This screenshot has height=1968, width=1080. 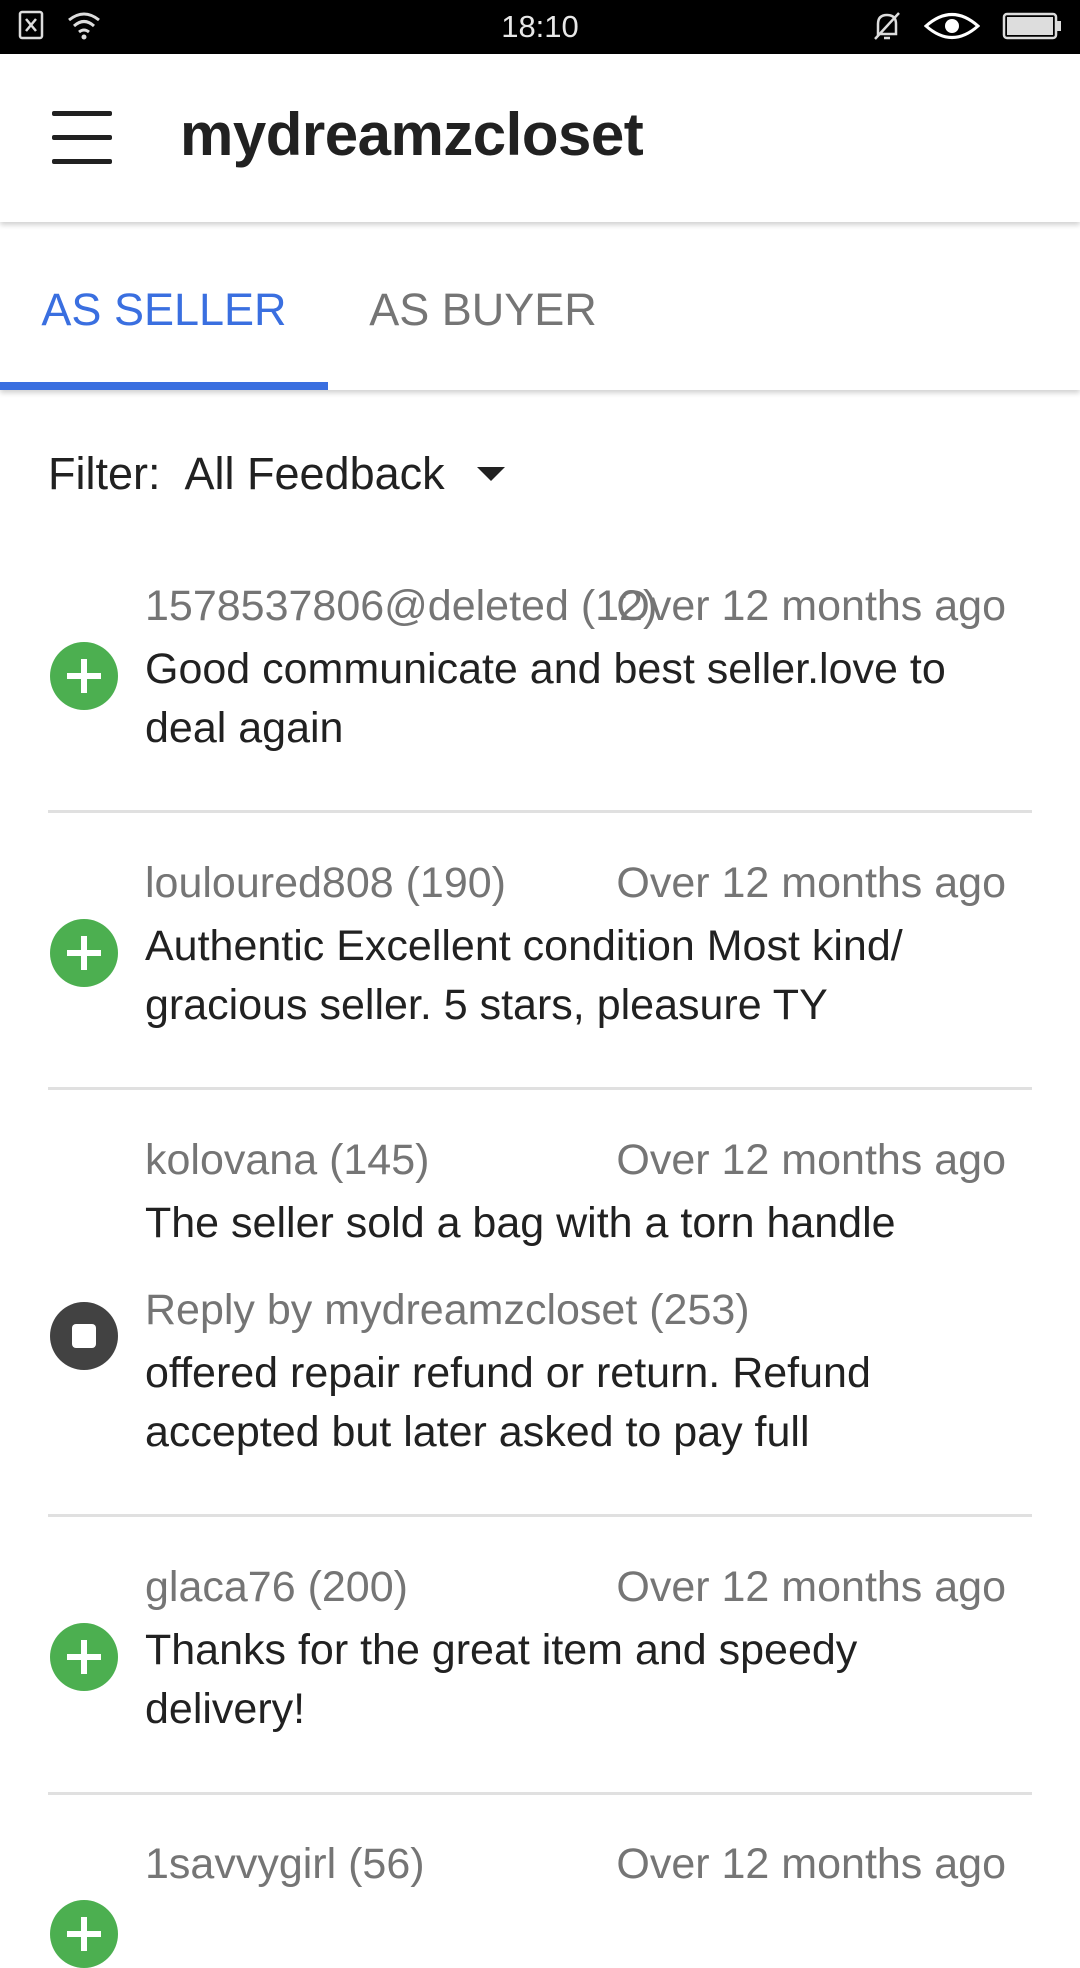 What do you see at coordinates (325, 883) in the screenshot?
I see `feedback-user: louloured808 (190)` at bounding box center [325, 883].